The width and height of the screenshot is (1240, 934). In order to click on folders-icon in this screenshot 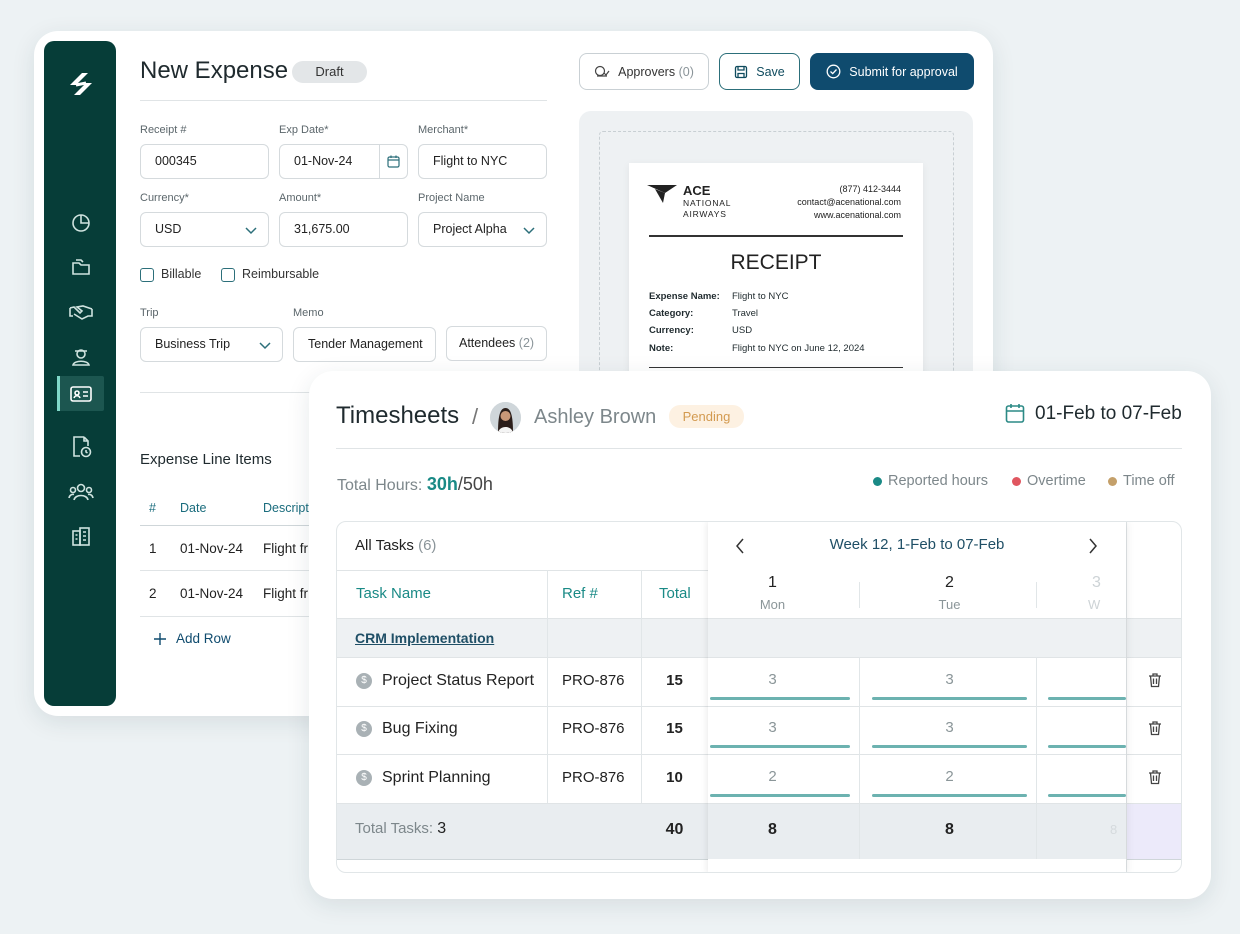, I will do `click(81, 267)`.